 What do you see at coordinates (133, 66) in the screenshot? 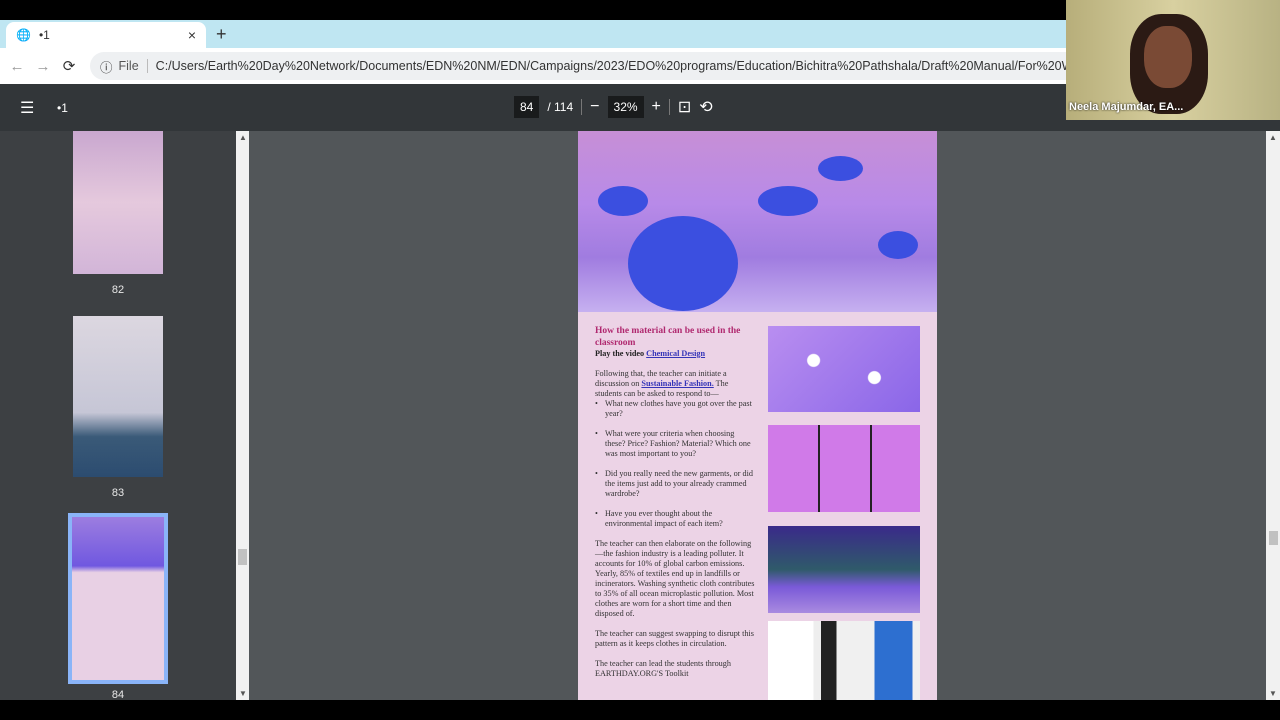
I see `url-scheme-label: File` at bounding box center [133, 66].